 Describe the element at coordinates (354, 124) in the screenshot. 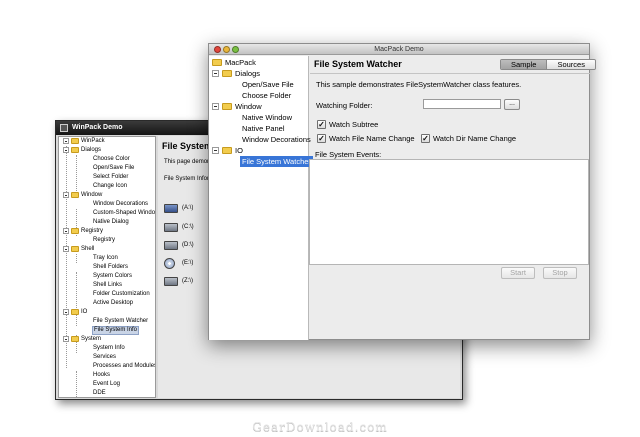

I see `checkbox-label: Watch Subtree` at that location.